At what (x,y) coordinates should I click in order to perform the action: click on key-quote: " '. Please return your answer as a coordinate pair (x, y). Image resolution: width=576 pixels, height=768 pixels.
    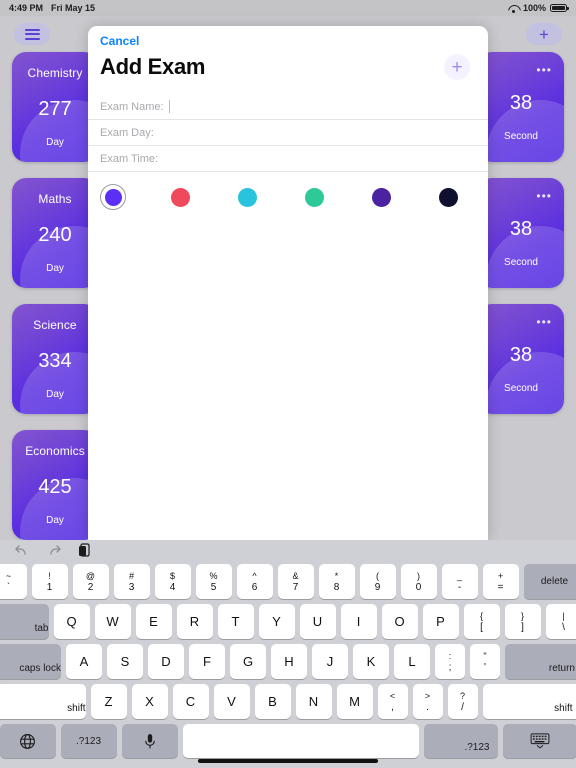
    Looking at the image, I should click on (485, 661).